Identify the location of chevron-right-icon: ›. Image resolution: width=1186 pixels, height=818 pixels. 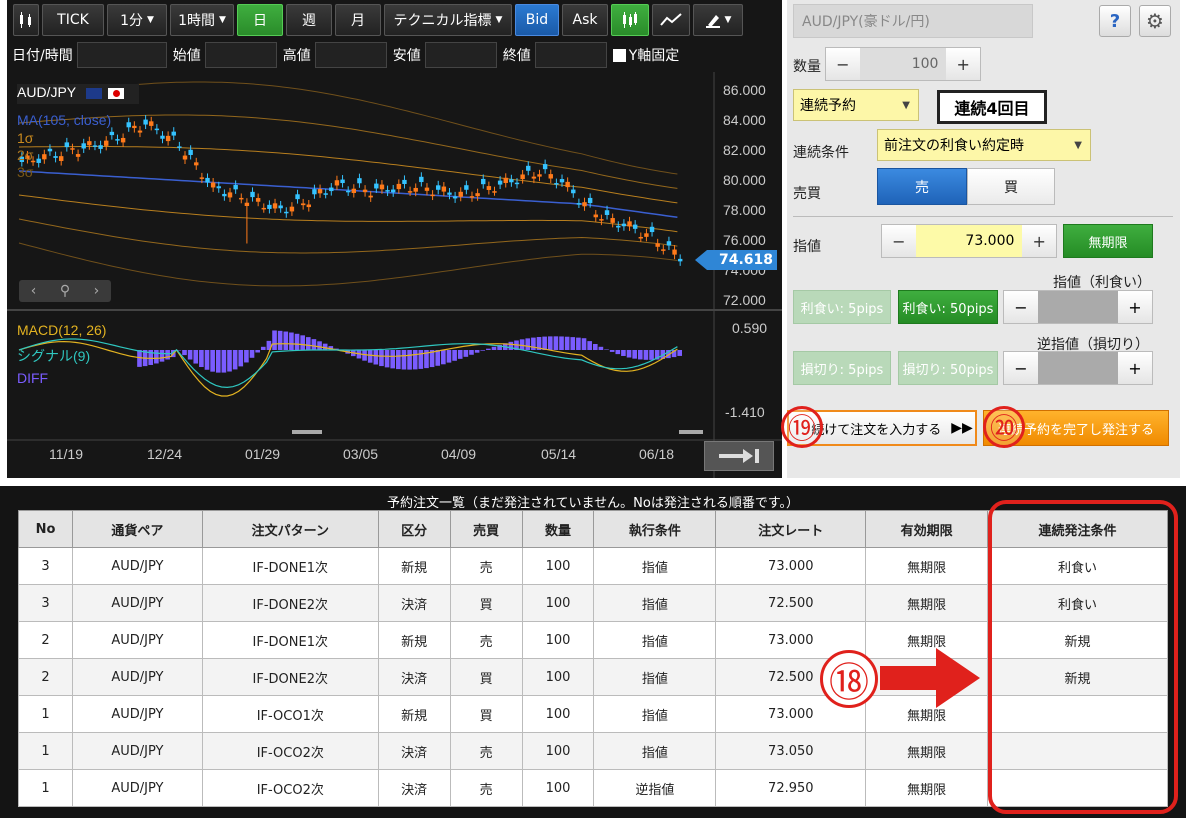
(97, 291).